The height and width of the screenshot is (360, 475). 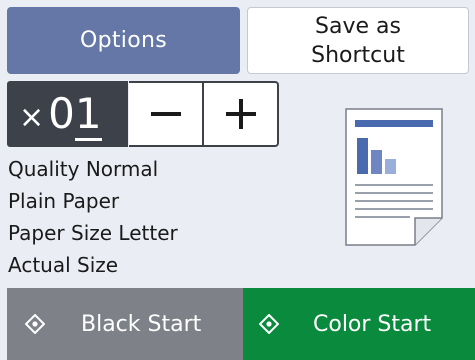 I want to click on setting-quality: Quality Normal, so click(x=83, y=169).